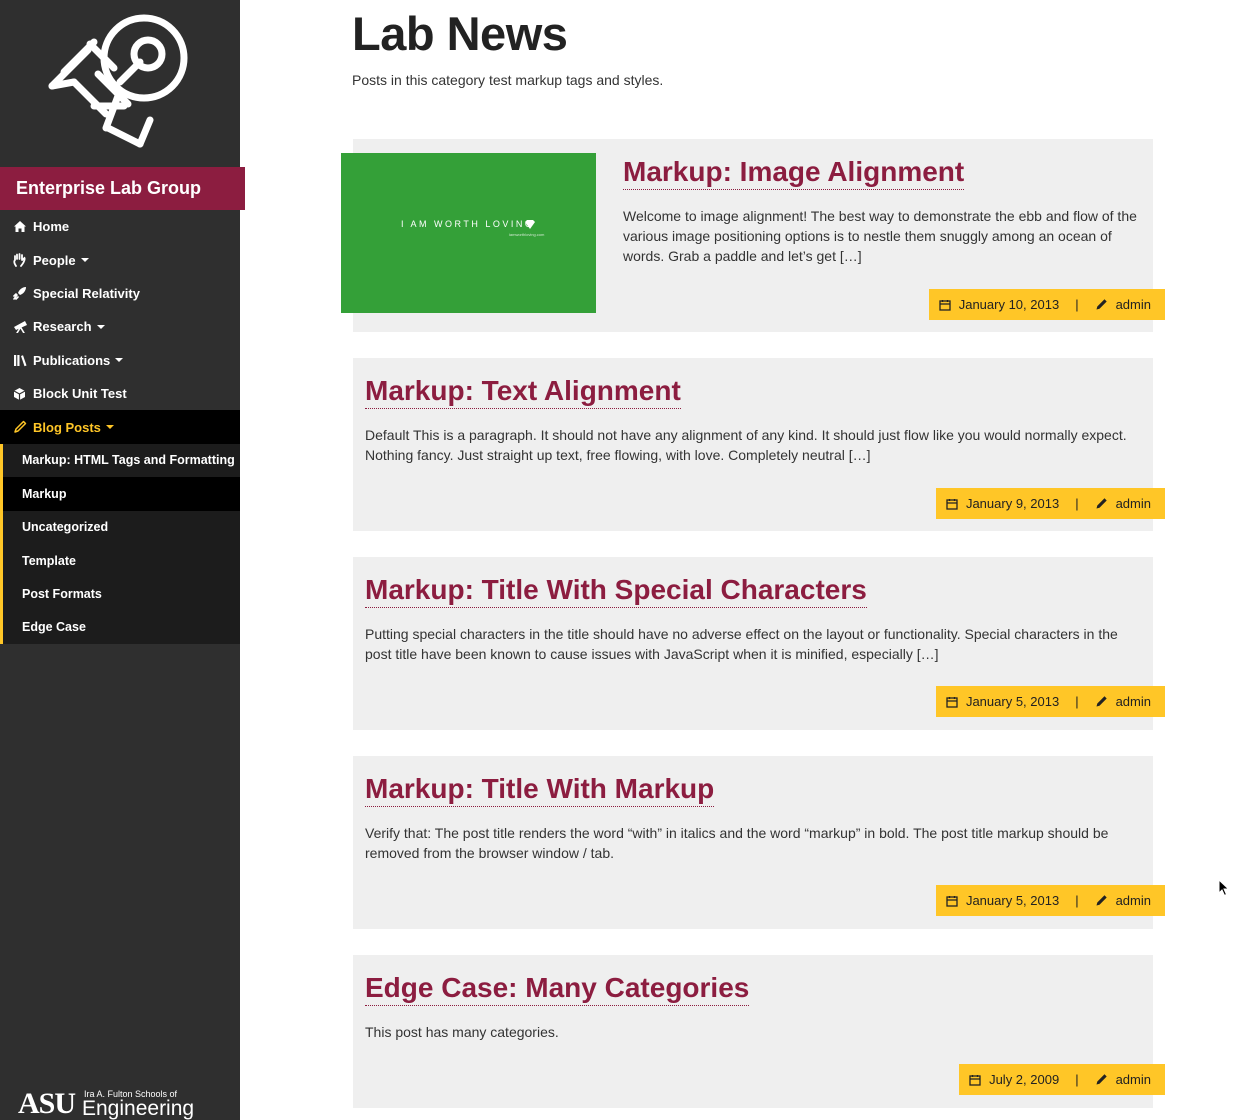 This screenshot has height=1120, width=1260. Describe the element at coordinates (527, 234) in the screenshot. I see `thumbnail-subcaption: iamworthloving.com` at that location.